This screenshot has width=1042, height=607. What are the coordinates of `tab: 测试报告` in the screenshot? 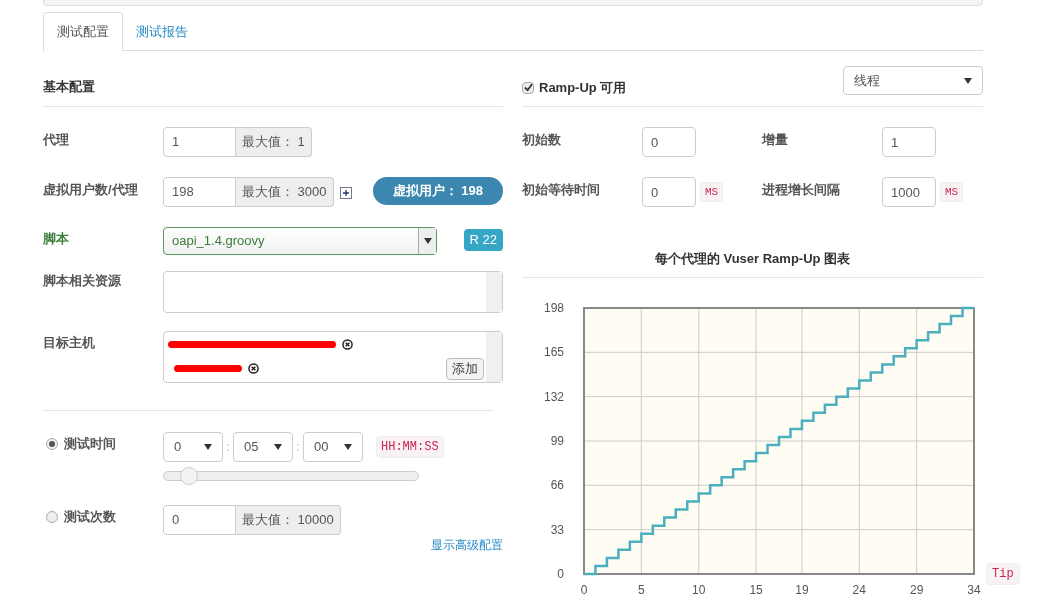 It's located at (162, 31).